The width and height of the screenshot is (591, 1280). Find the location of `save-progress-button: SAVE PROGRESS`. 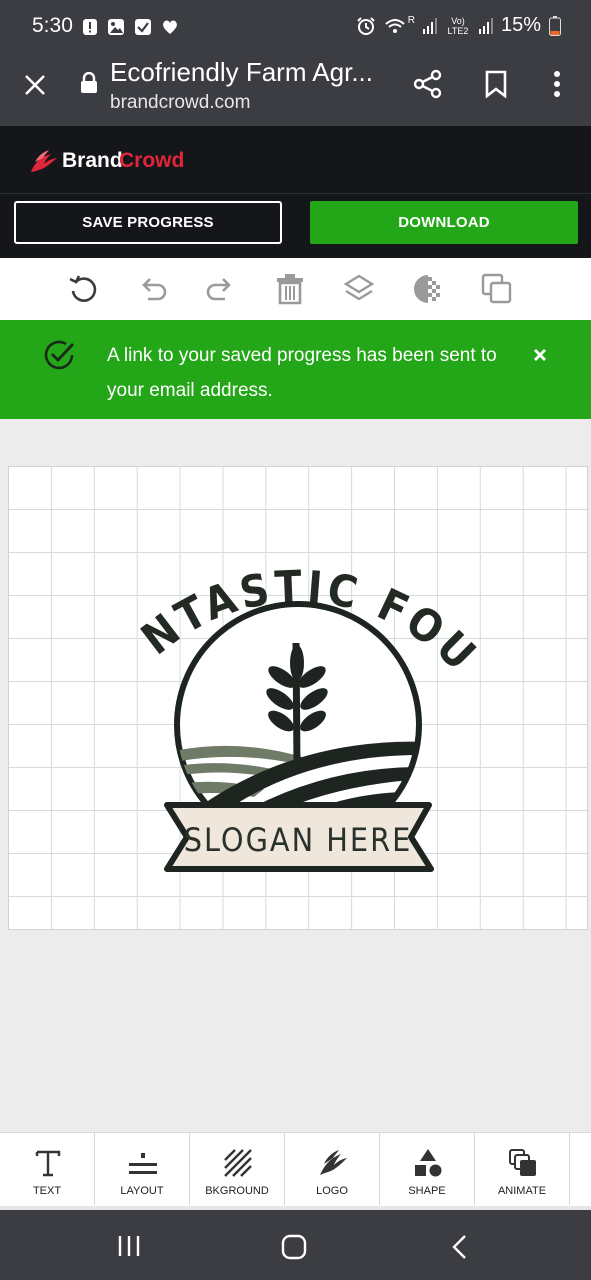

save-progress-button: SAVE PROGRESS is located at coordinates (148, 222).